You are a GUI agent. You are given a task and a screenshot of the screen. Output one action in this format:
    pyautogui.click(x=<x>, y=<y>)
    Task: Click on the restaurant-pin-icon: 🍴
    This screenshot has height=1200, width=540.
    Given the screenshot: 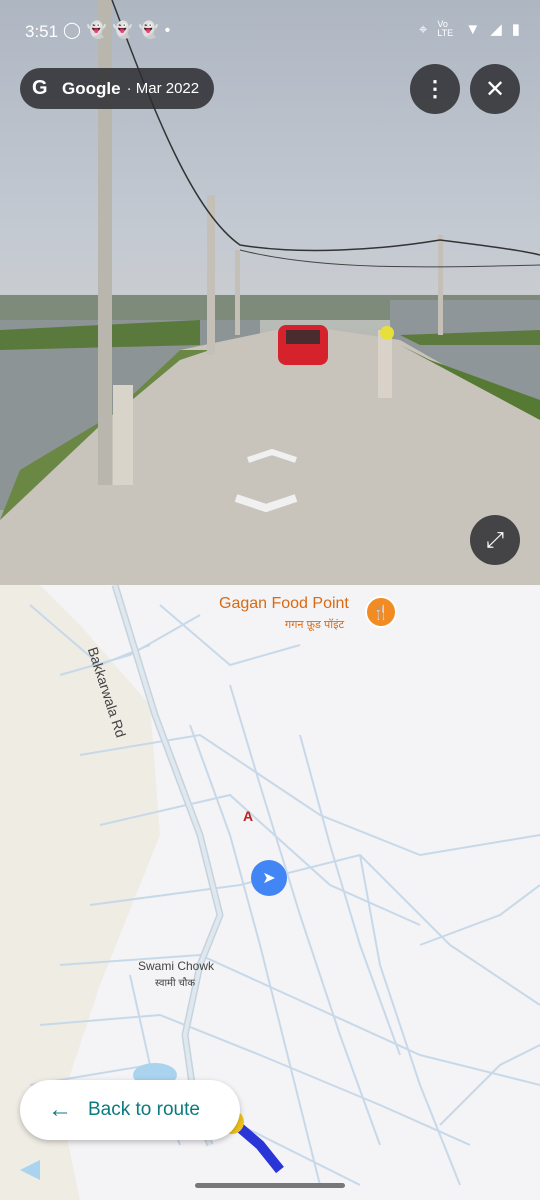 What is the action you would take?
    pyautogui.click(x=381, y=612)
    